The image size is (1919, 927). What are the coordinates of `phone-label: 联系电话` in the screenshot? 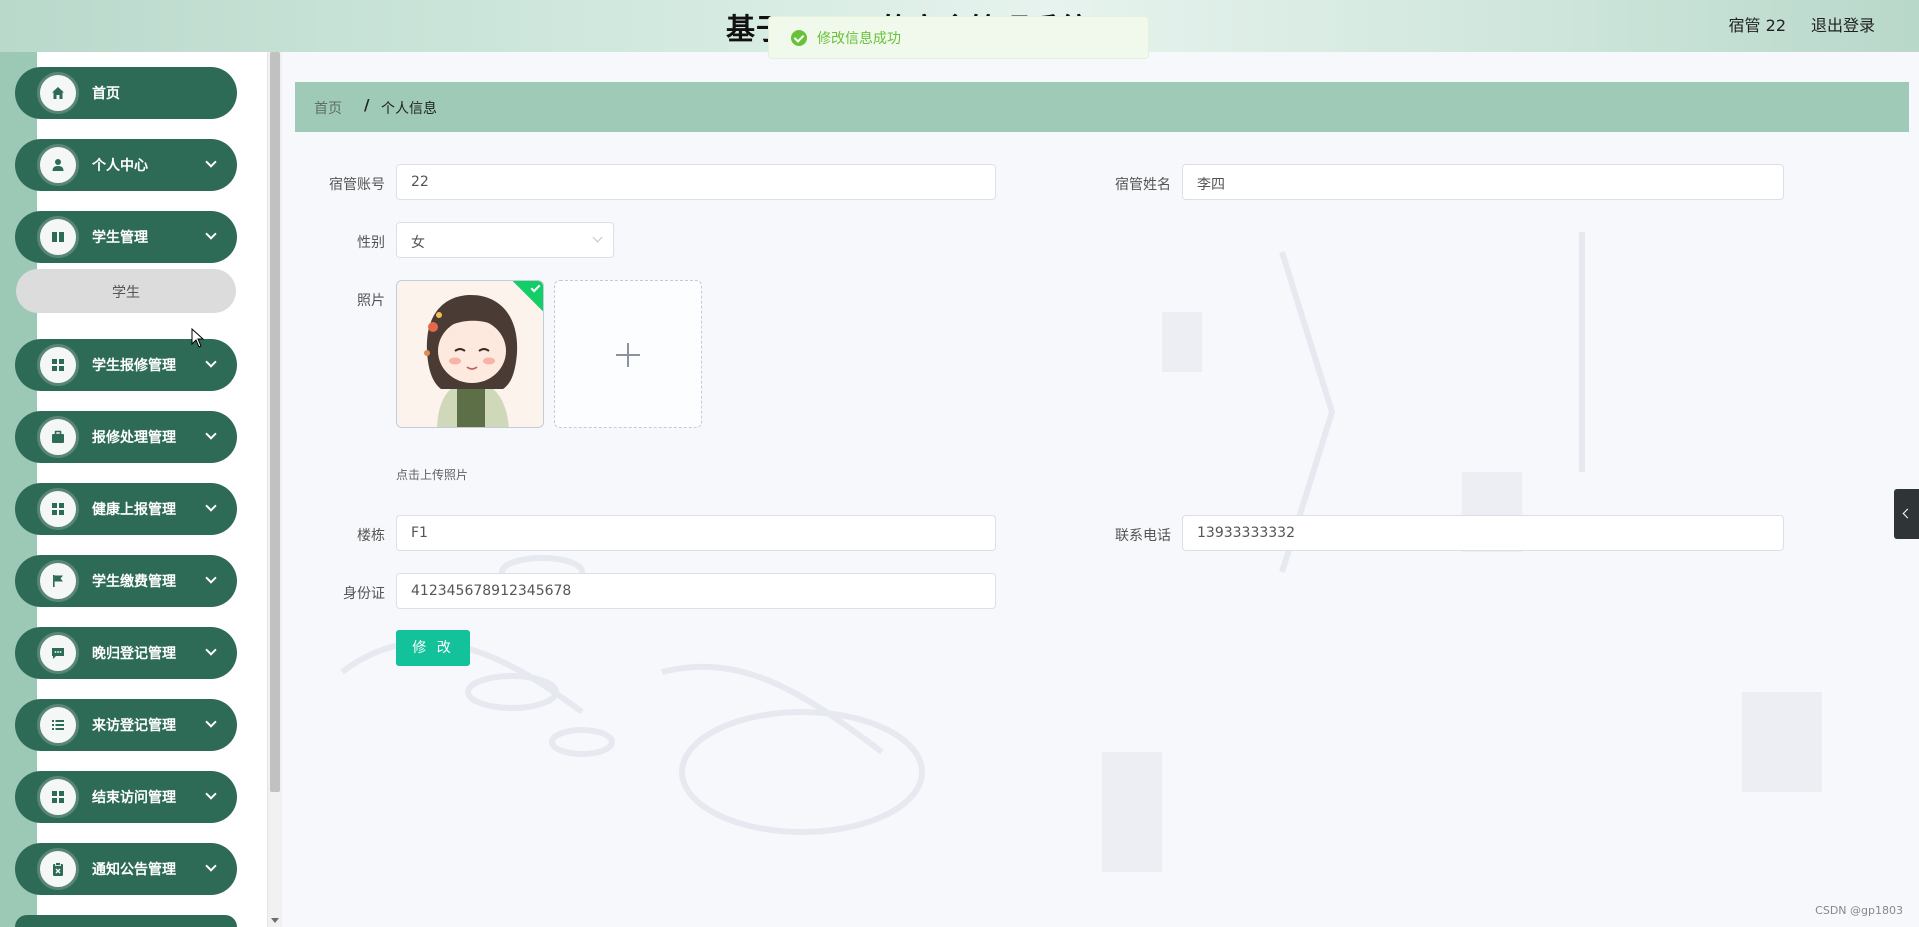 It's located at (1143, 536).